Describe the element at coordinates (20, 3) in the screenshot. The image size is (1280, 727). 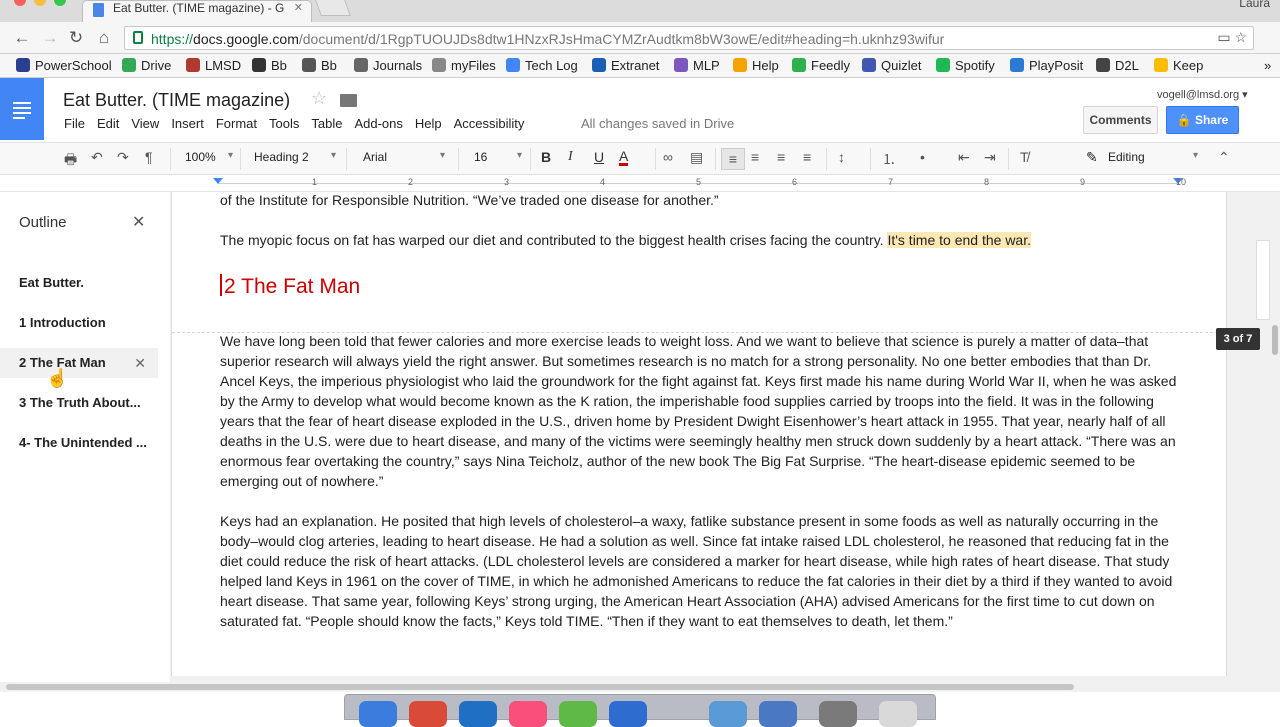
I see `close-window-icon` at that location.